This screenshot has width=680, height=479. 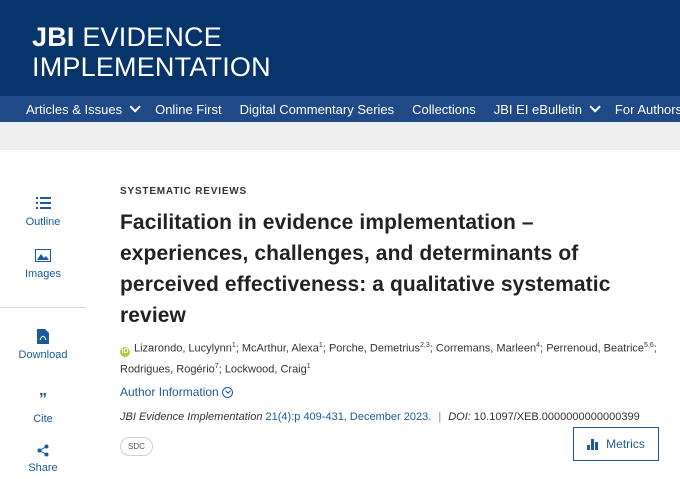 I want to click on nav-articles-issues: Articles & Issues, so click(x=70, y=109).